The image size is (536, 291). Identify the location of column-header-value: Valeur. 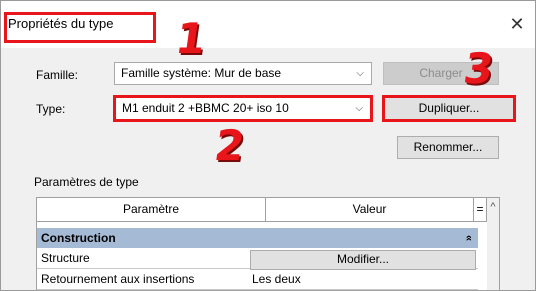
(370, 210).